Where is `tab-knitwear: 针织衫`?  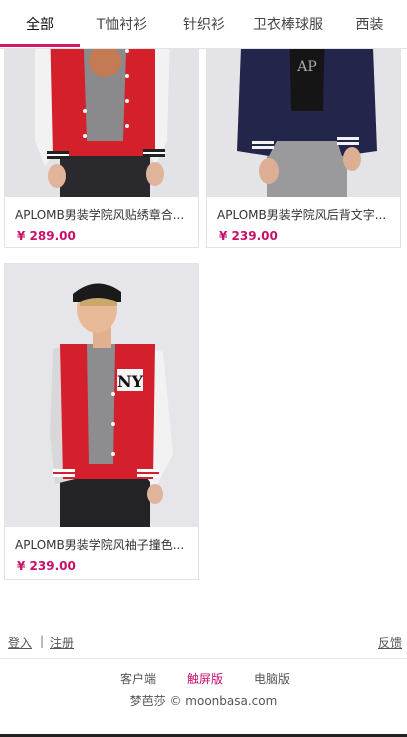 tab-knitwear: 针织衫 is located at coordinates (204, 24).